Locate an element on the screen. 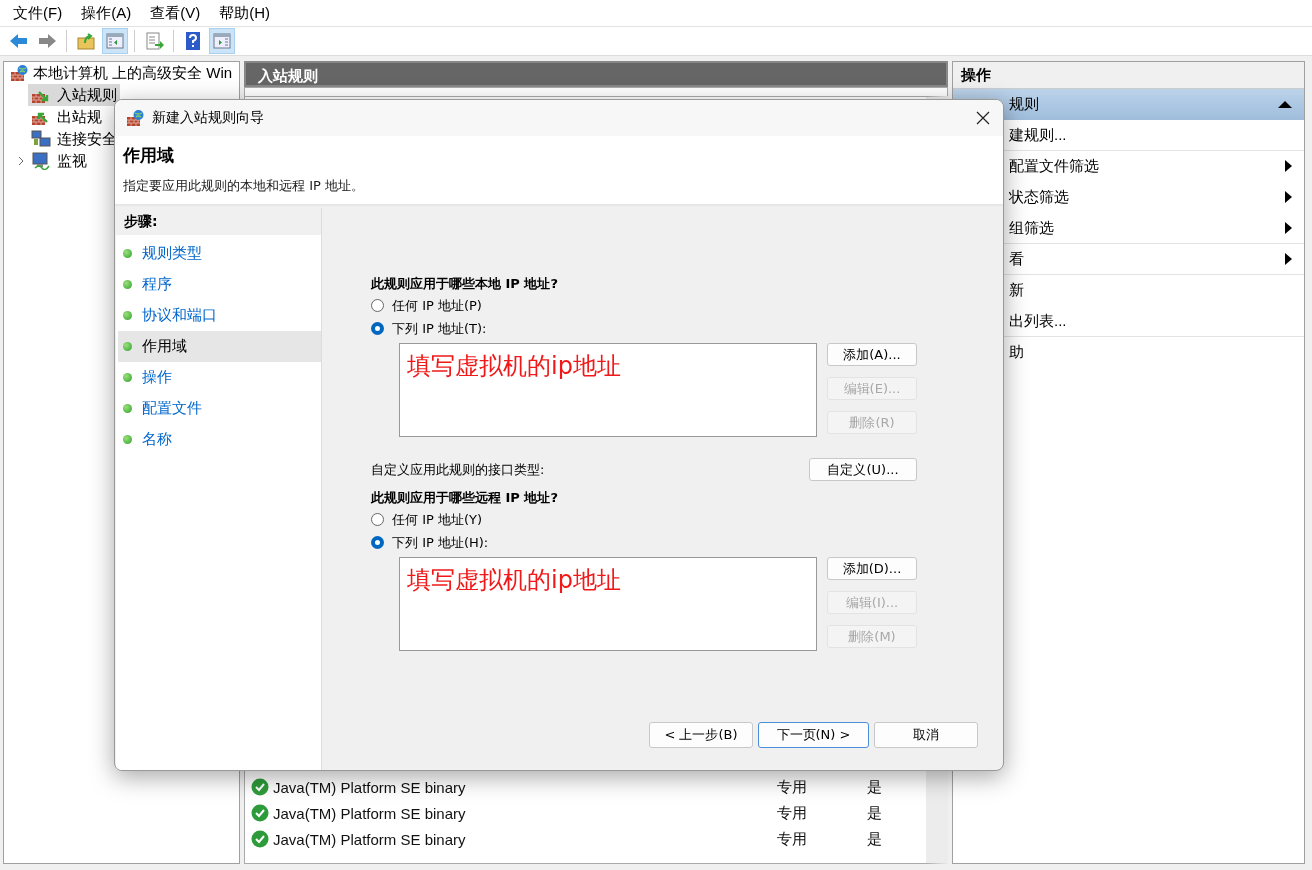  page-heading: 作用域 is located at coordinates (149, 155).